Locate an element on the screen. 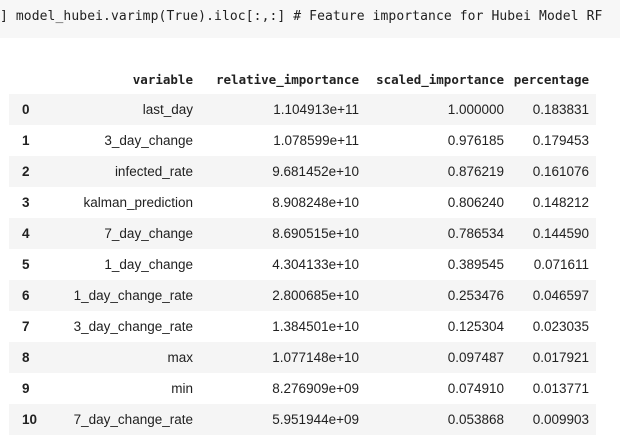 This screenshot has width=620, height=447. cell-relative-importance: 8.908248e+10 is located at coordinates (315, 202).